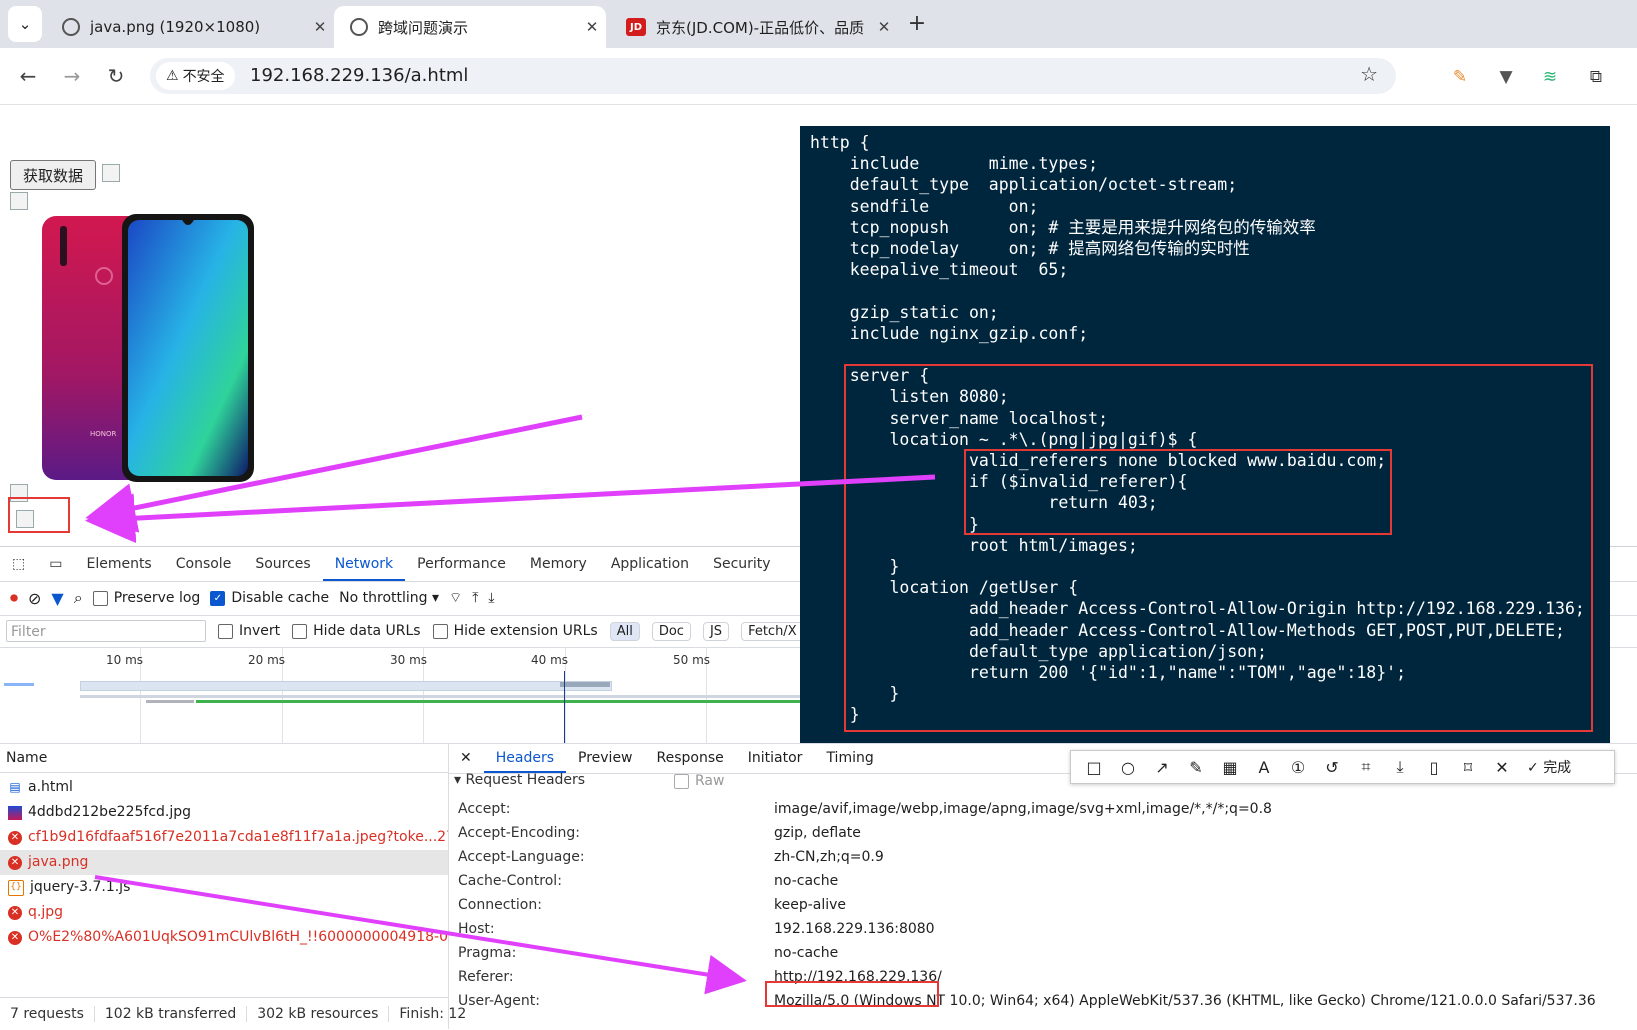 Image resolution: width=1637 pixels, height=1030 pixels. What do you see at coordinates (224, 758) in the screenshot?
I see `name-column-header: Name` at bounding box center [224, 758].